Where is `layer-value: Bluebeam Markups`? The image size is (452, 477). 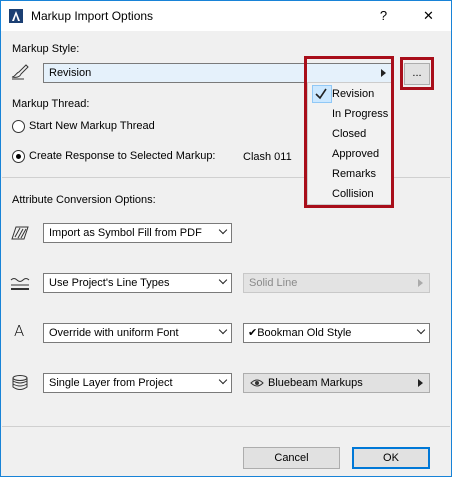 layer-value: Bluebeam Markups is located at coordinates (315, 383).